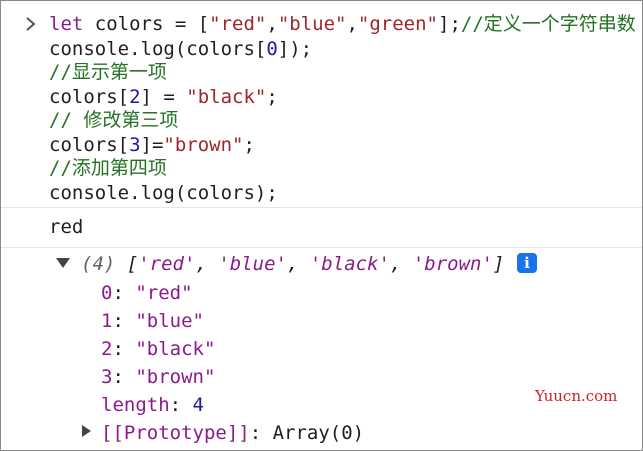 The height and width of the screenshot is (451, 643). Describe the element at coordinates (113, 120) in the screenshot. I see `code-line-5: // 修改第三项` at that location.